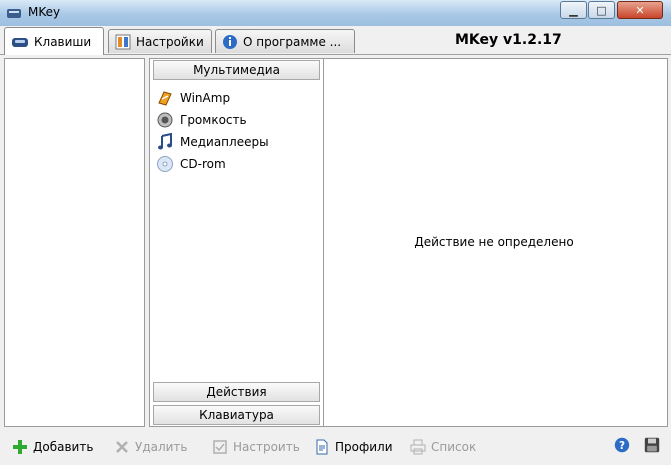  I want to click on floppy-disk-icon, so click(652, 445).